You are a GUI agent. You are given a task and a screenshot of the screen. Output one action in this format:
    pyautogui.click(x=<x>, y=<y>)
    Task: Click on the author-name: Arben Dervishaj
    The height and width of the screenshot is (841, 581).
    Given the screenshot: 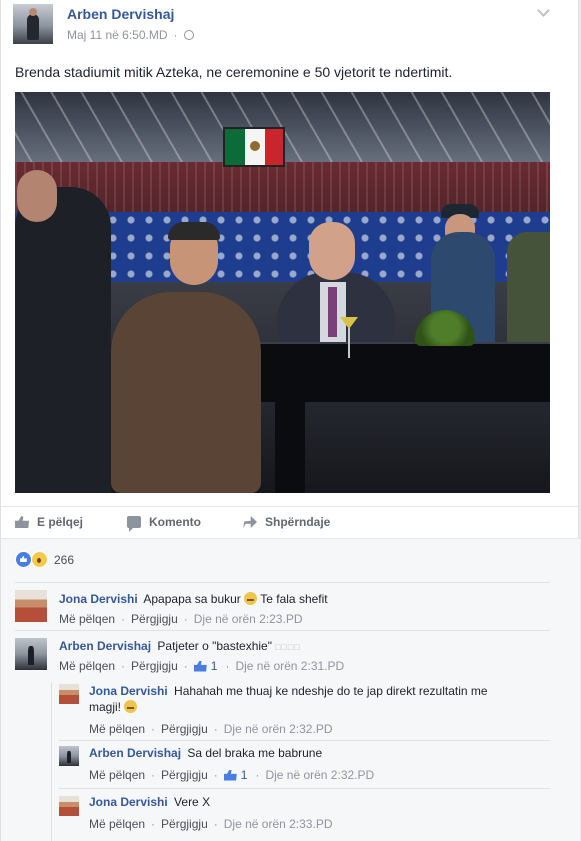 What is the action you would take?
    pyautogui.click(x=120, y=14)
    